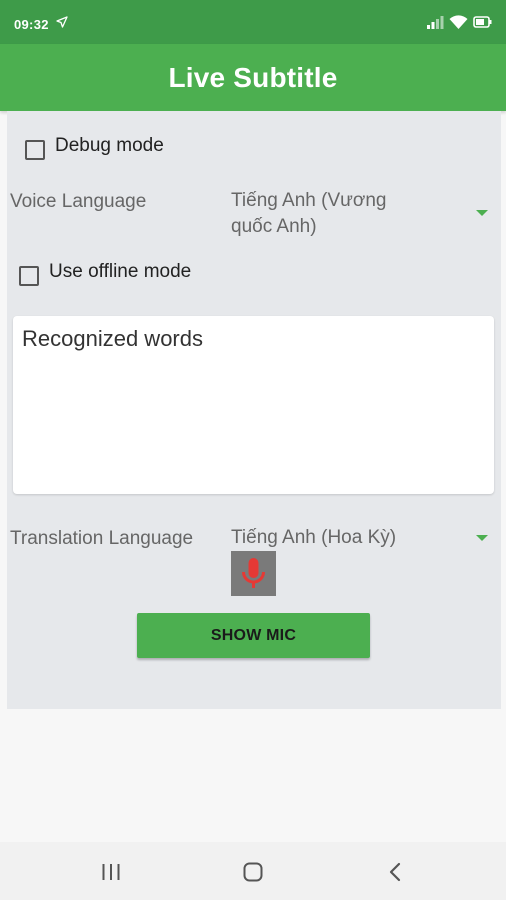 The width and height of the screenshot is (506, 900). Describe the element at coordinates (309, 213) in the screenshot. I see `voice-language-value: Tiếng Anh (Vương quốc Anh)` at that location.